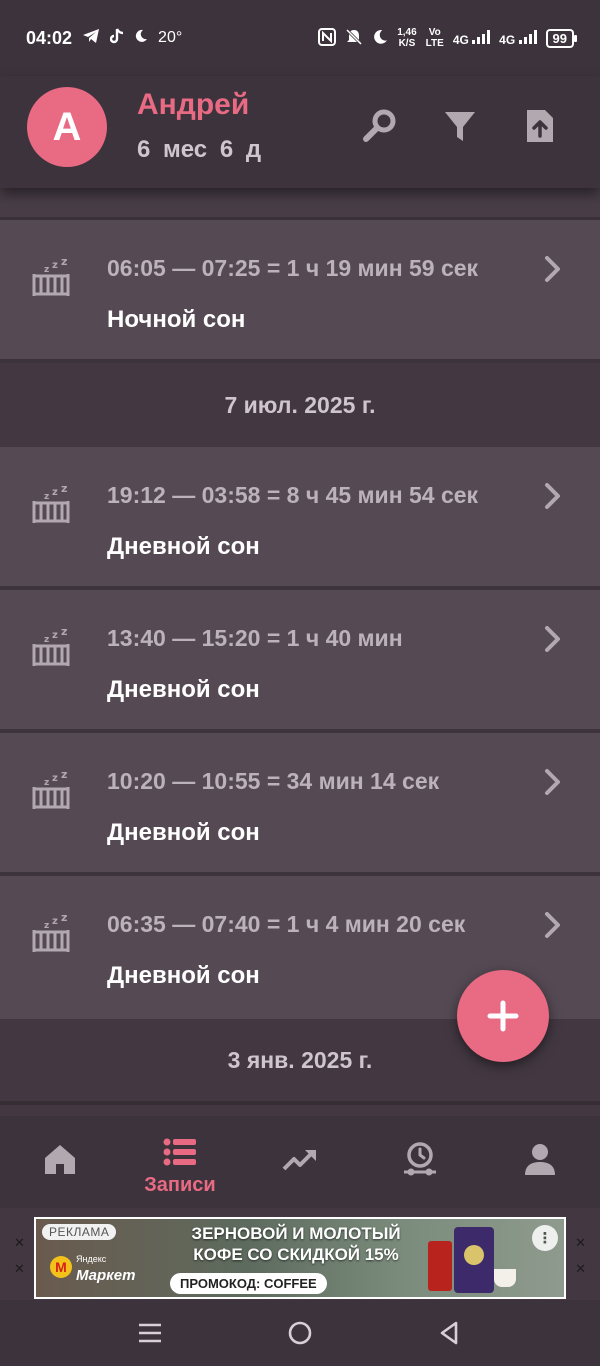 The image size is (600, 1366). What do you see at coordinates (545, 1238) in the screenshot?
I see `ad-more-button: ⋮` at bounding box center [545, 1238].